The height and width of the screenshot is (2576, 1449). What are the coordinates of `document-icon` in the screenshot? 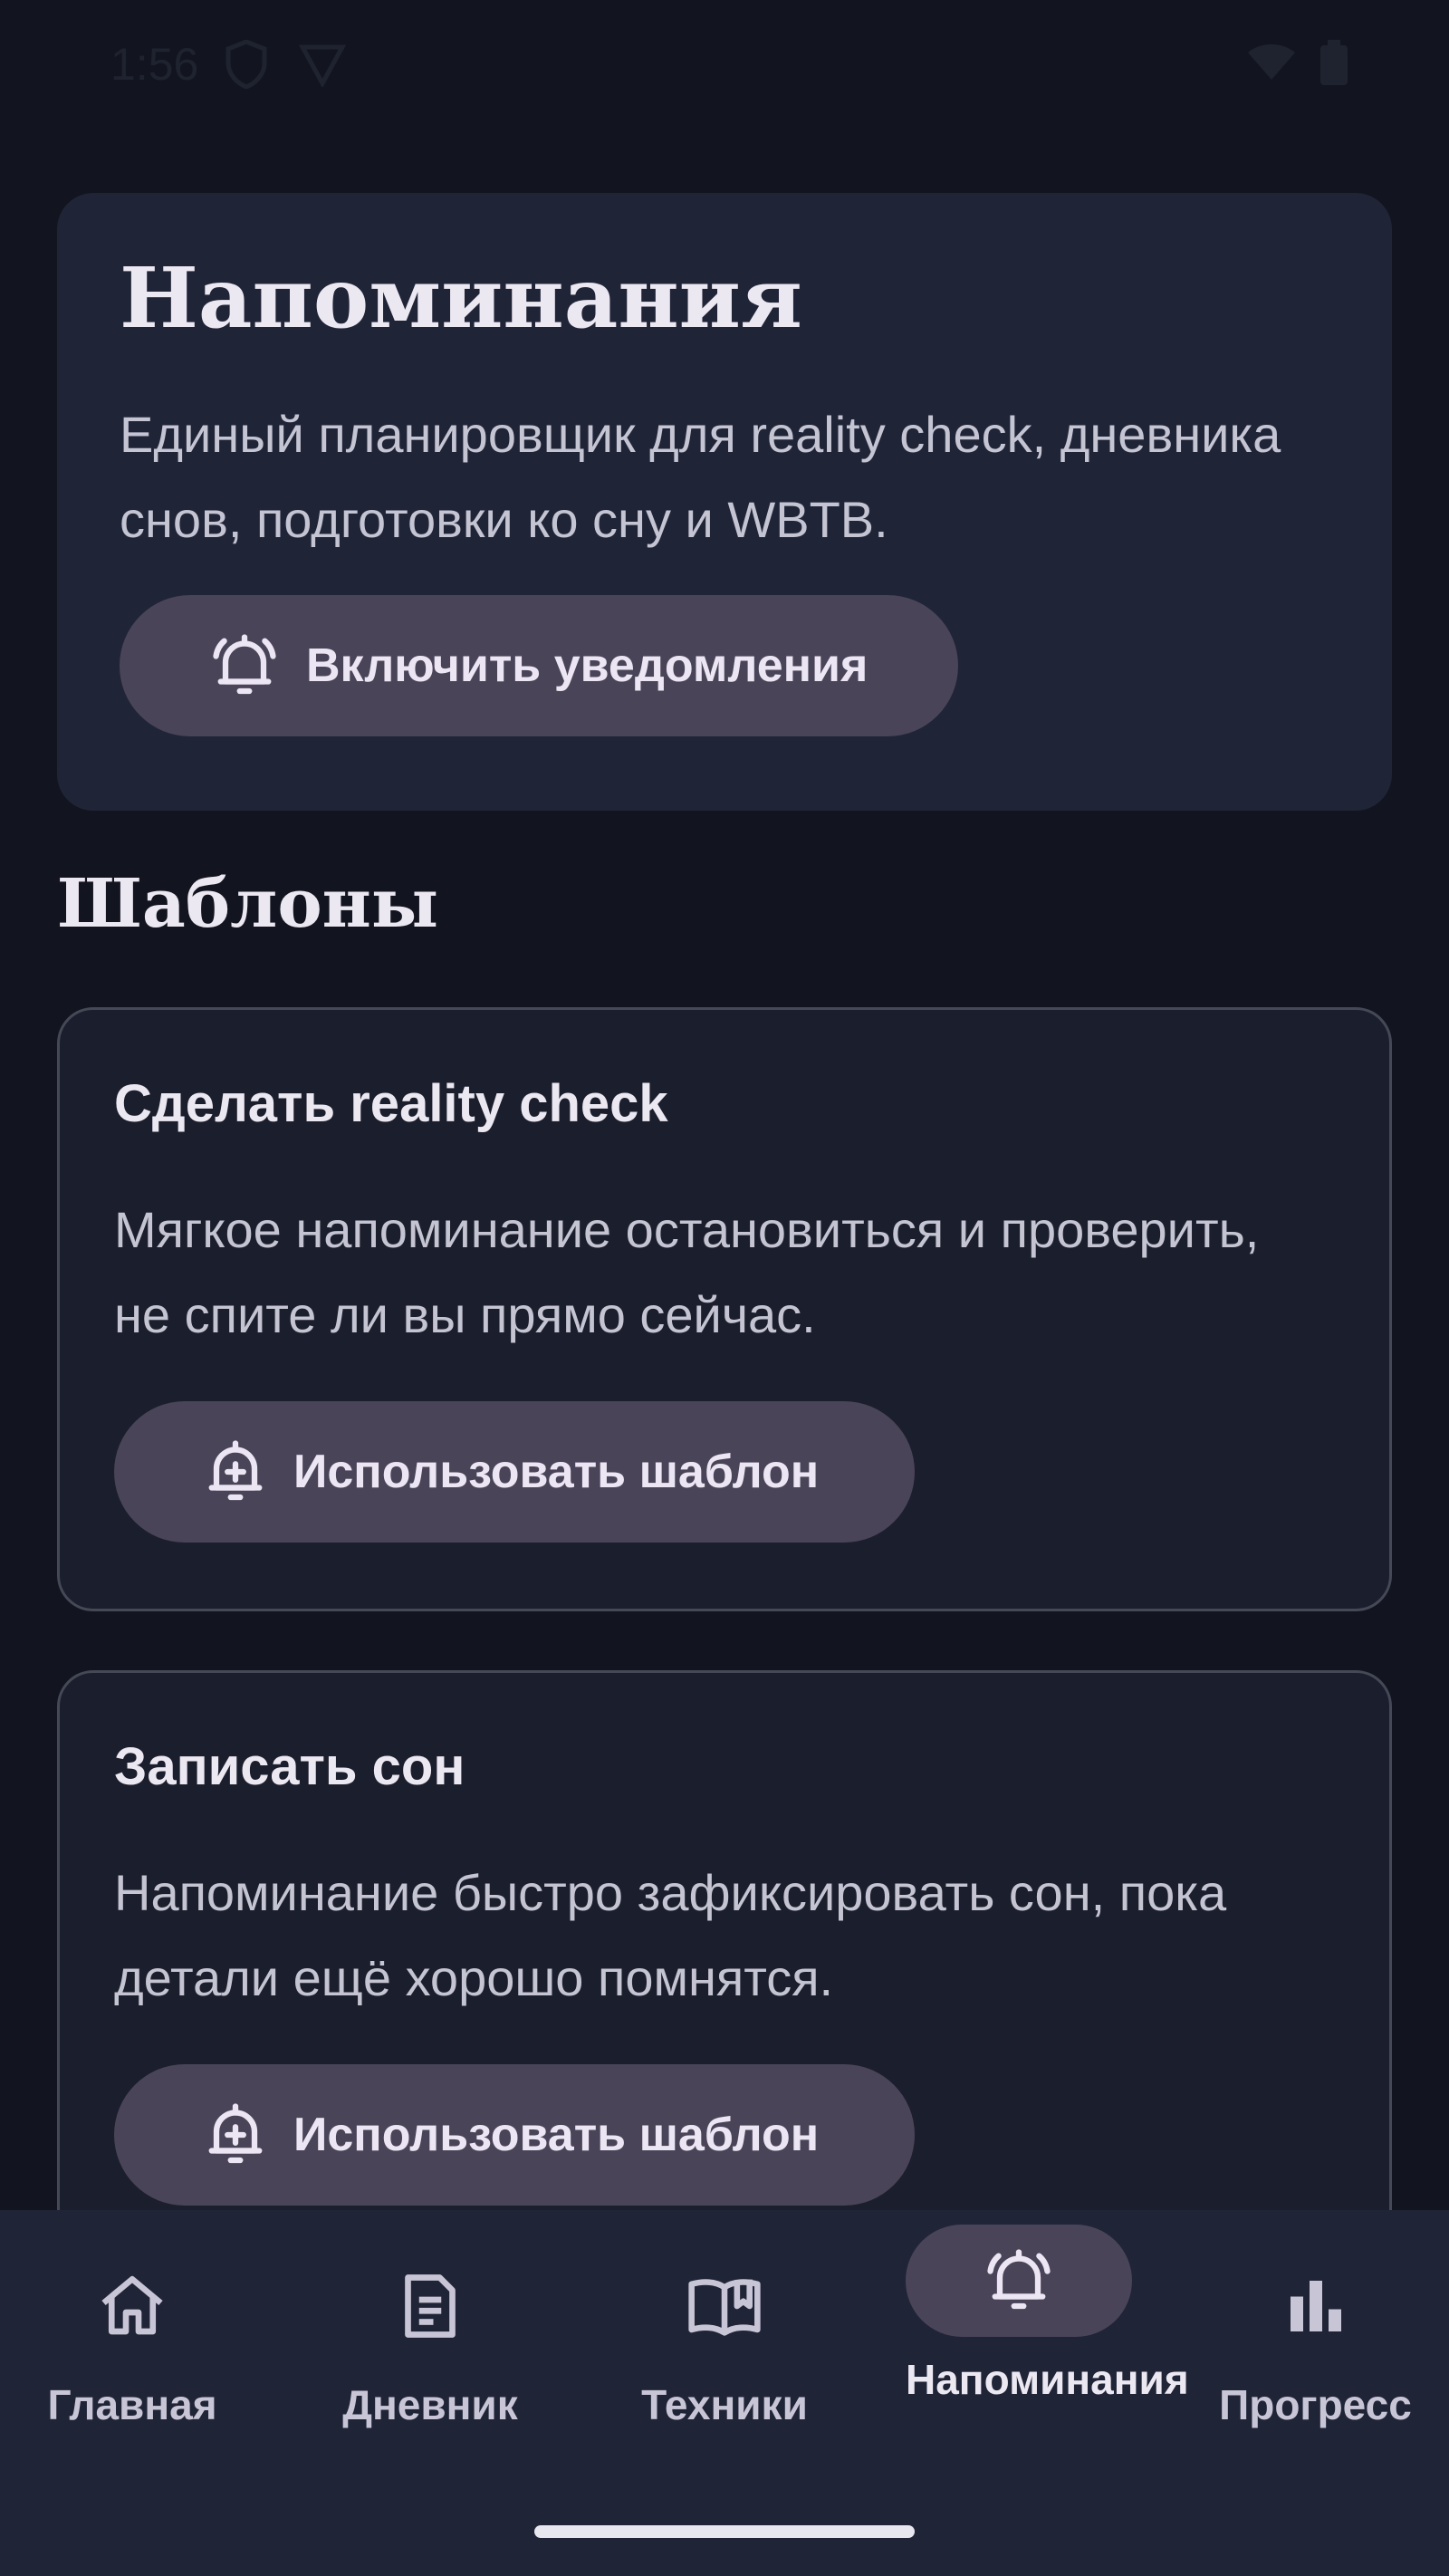 It's located at (430, 2306).